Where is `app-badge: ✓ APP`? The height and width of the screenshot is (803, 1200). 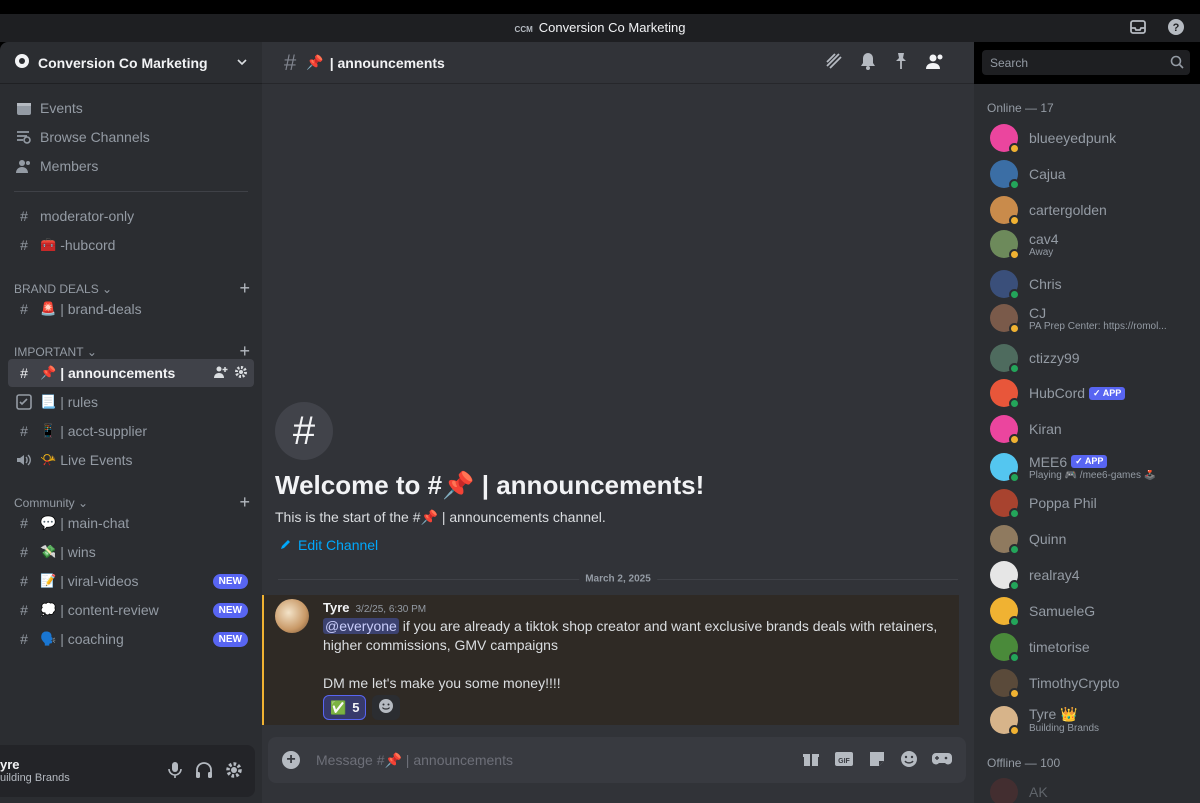 app-badge: ✓ APP is located at coordinates (1107, 393).